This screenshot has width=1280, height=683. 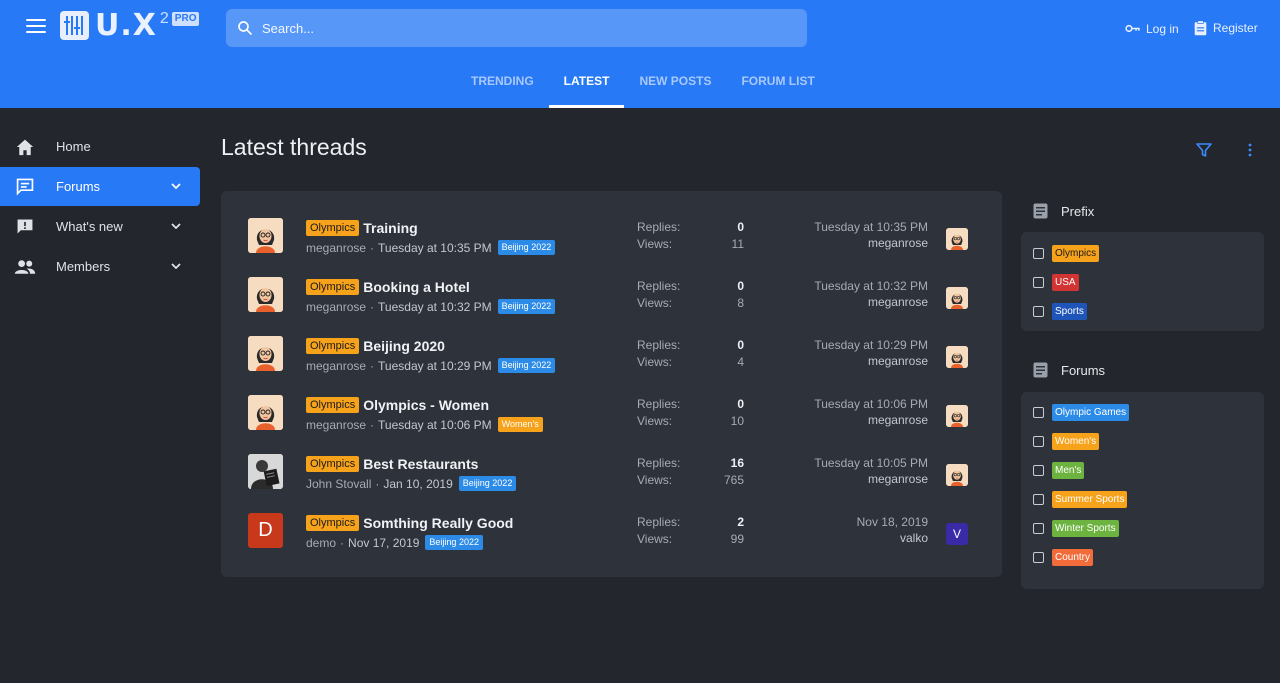 What do you see at coordinates (1063, 557) in the screenshot?
I see `filter-option: Country` at bounding box center [1063, 557].